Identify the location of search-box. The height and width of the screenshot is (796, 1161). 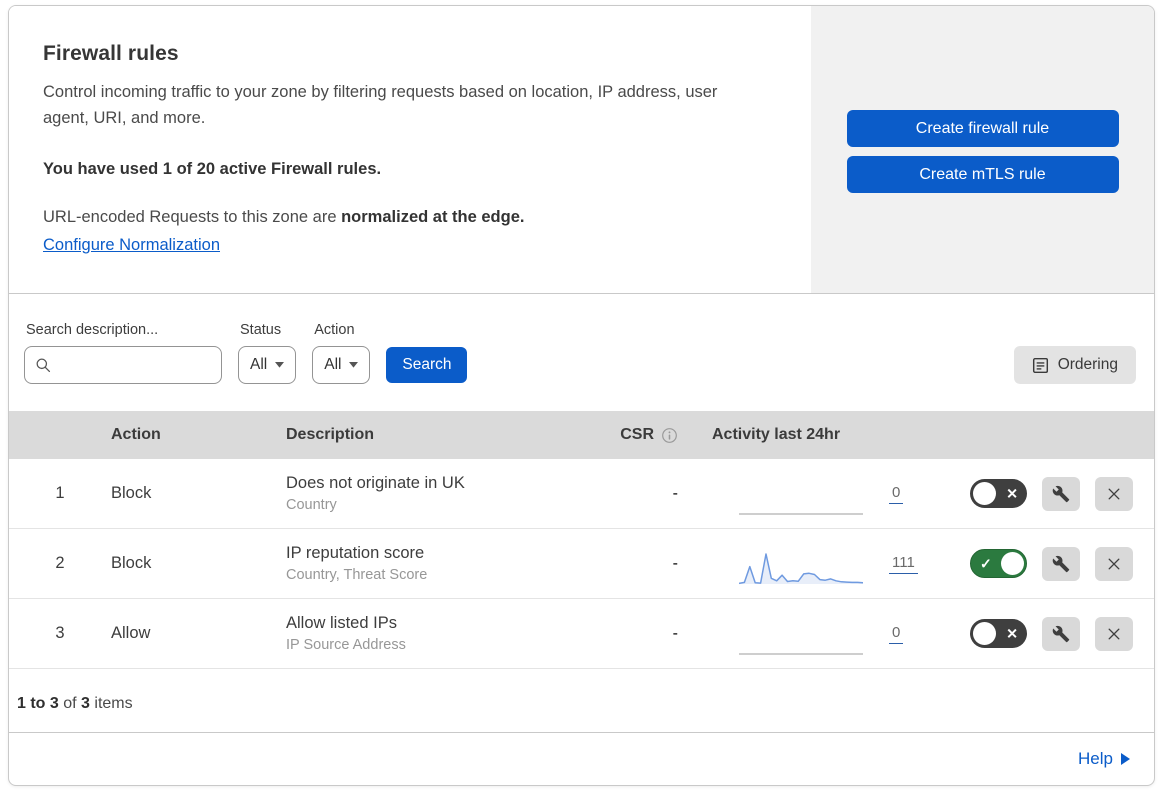
(123, 365).